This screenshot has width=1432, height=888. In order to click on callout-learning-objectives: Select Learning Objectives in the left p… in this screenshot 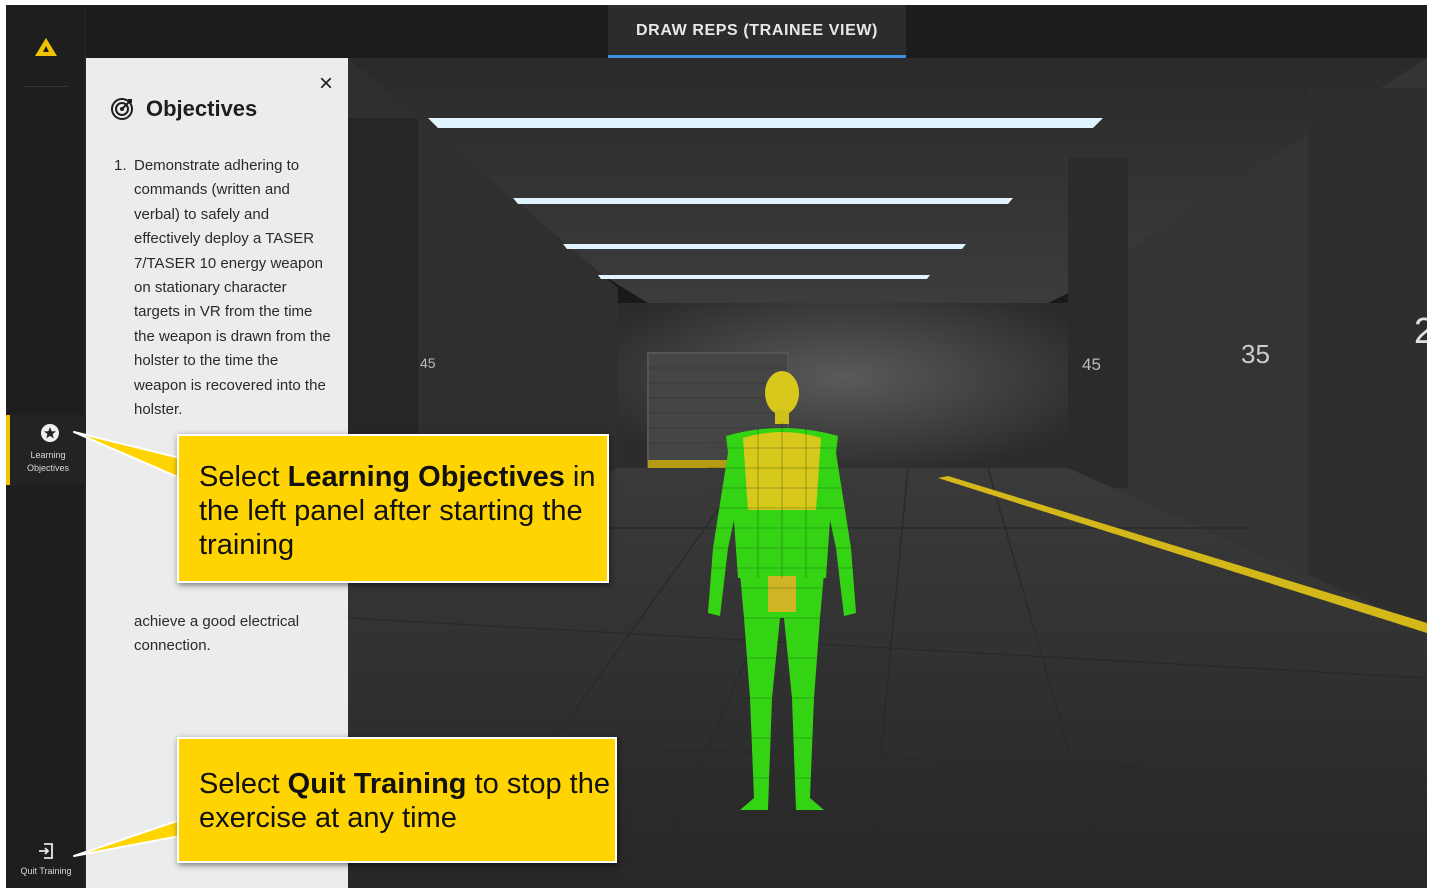, I will do `click(393, 508)`.